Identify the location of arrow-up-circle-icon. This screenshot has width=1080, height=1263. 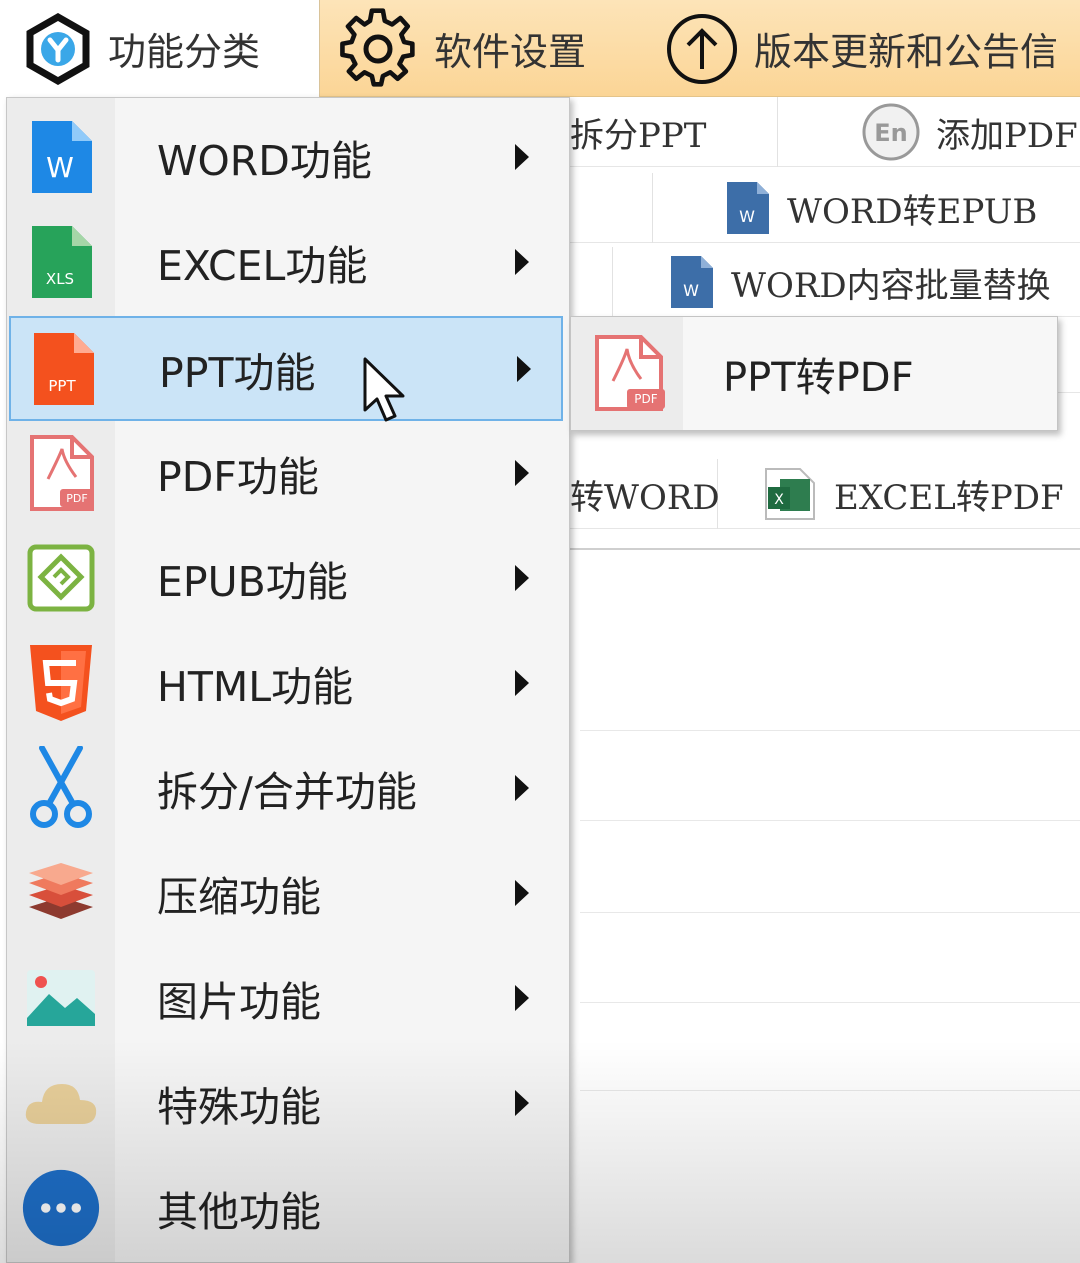
(702, 49).